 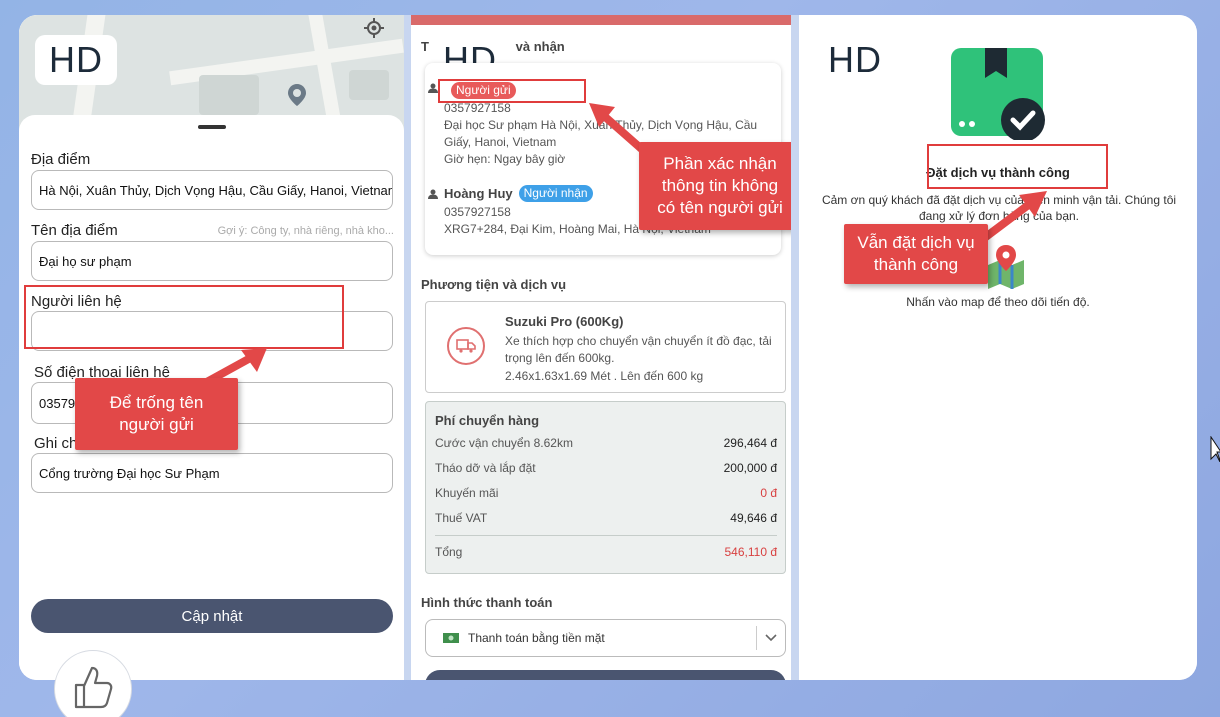 What do you see at coordinates (374, 28) in the screenshot?
I see `locate-icon` at bounding box center [374, 28].